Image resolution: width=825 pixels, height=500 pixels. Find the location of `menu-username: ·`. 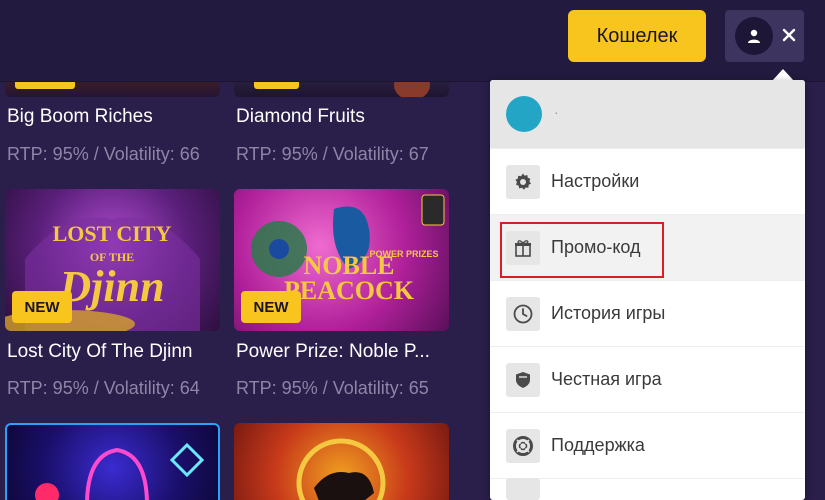

menu-username: · is located at coordinates (556, 112).